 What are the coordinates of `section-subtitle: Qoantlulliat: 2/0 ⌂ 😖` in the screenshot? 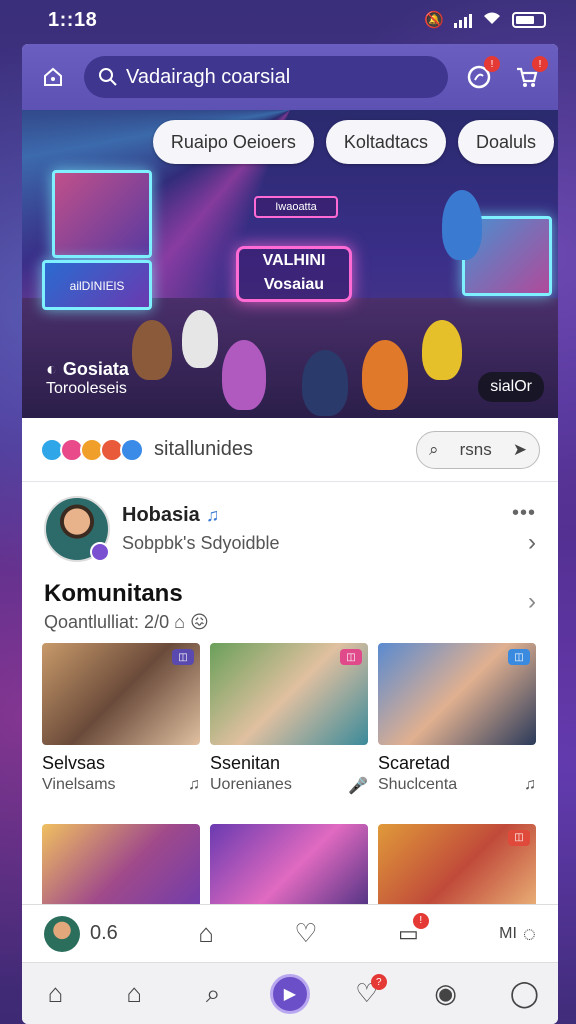 It's located at (126, 622).